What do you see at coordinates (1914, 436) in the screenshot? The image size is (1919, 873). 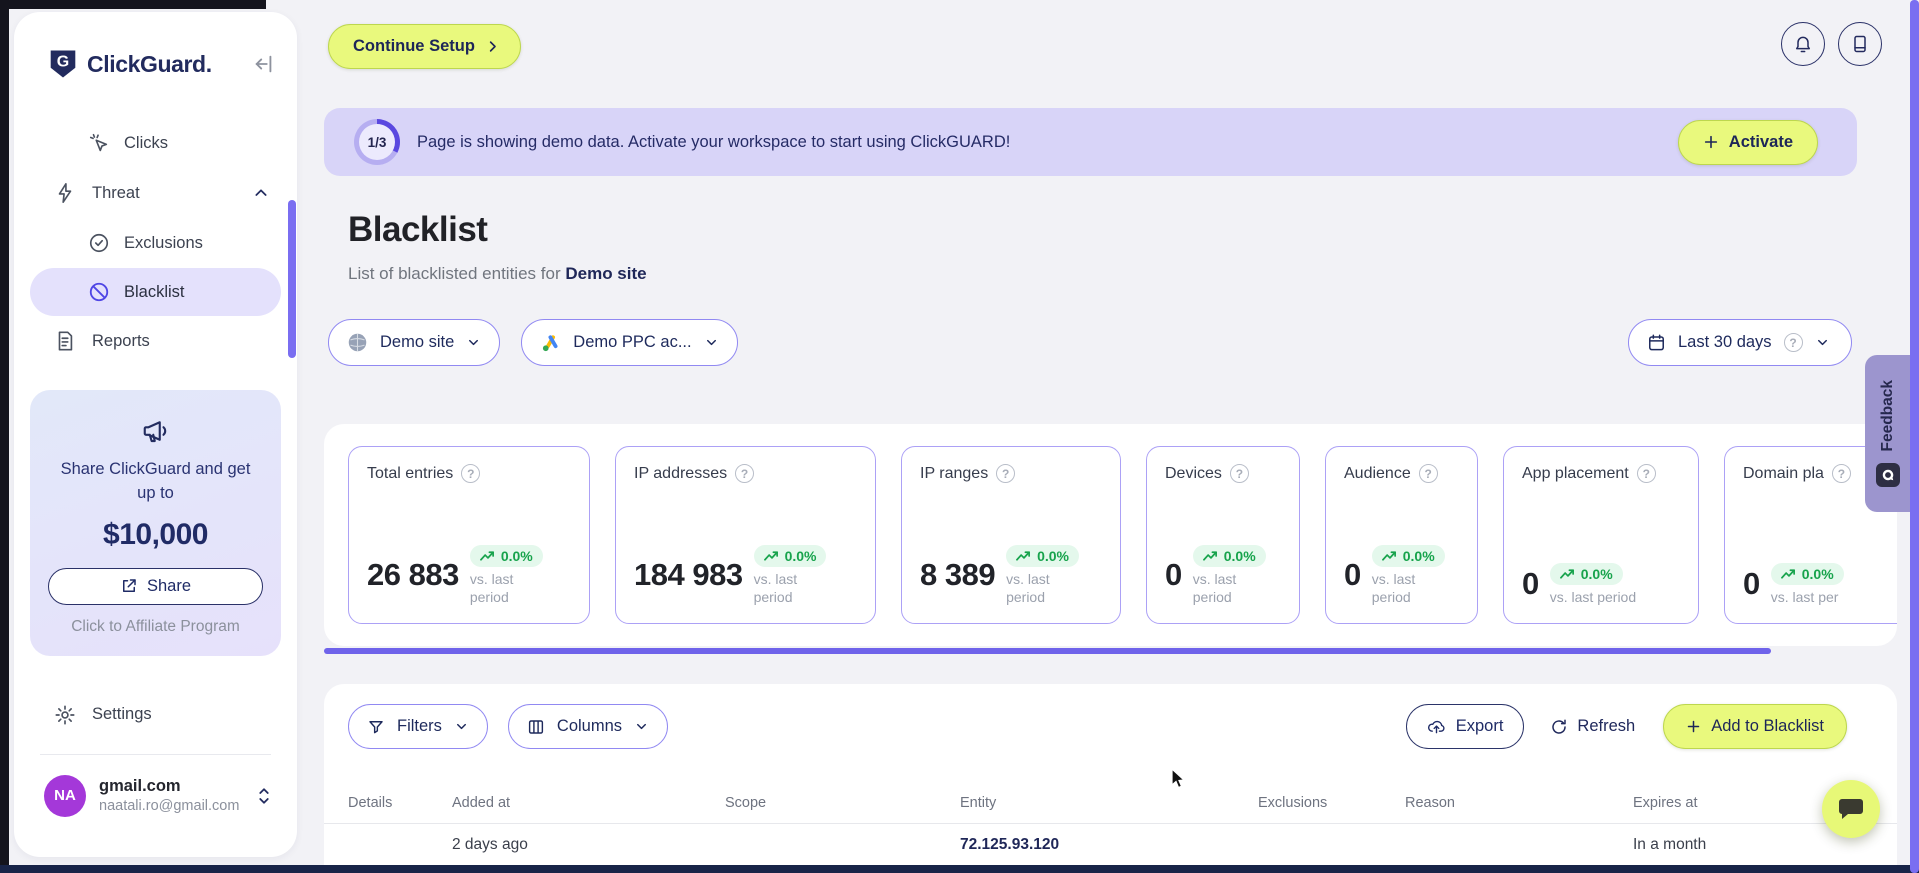 I see `page-scrollbar` at bounding box center [1914, 436].